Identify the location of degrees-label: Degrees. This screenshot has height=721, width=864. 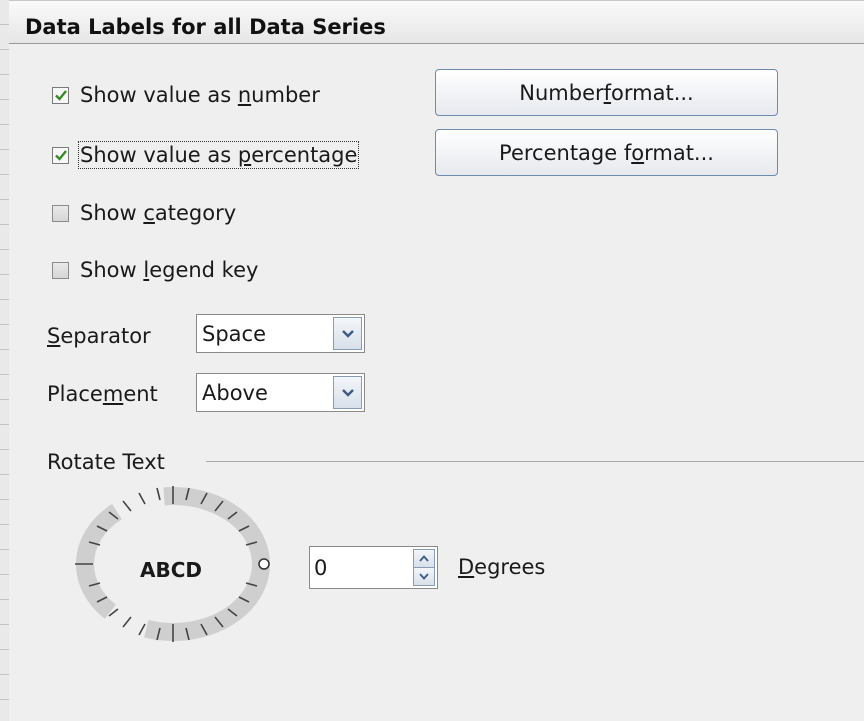
(502, 567).